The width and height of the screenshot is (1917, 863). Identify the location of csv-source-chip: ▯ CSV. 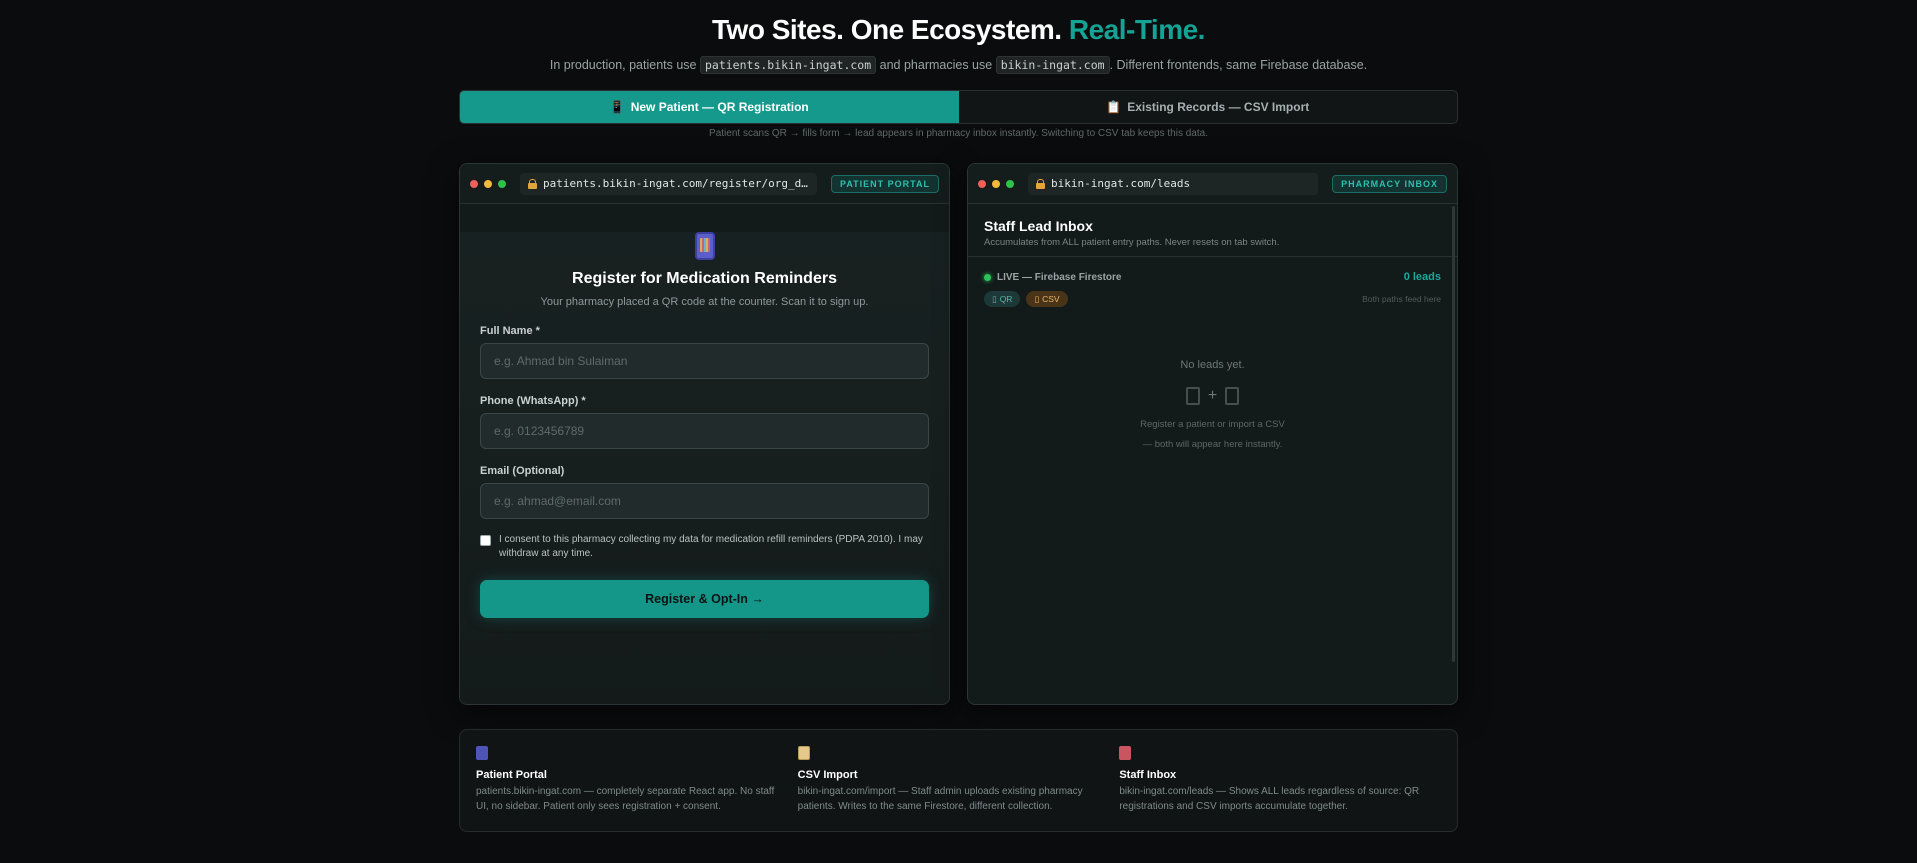
(1047, 299).